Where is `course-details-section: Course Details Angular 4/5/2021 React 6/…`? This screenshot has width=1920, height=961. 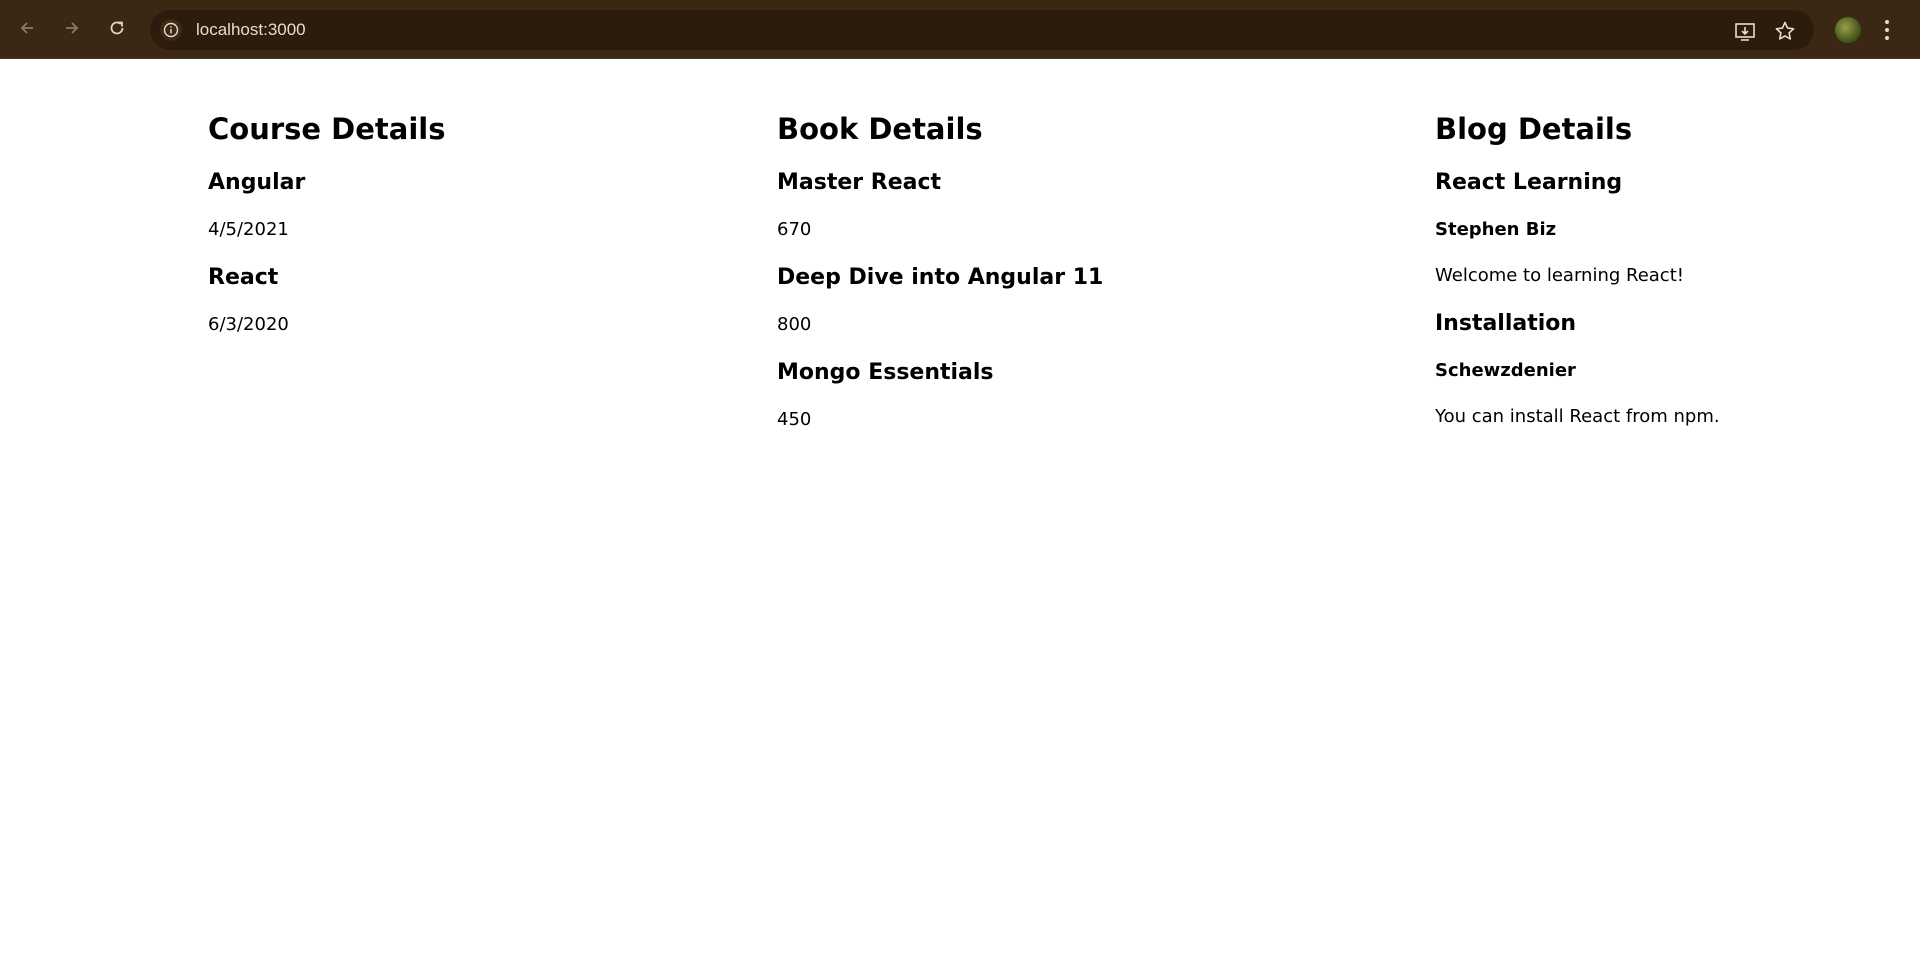
course-details-section: Course Details Angular 4/5/2021 React 6/… is located at coordinates (327, 236).